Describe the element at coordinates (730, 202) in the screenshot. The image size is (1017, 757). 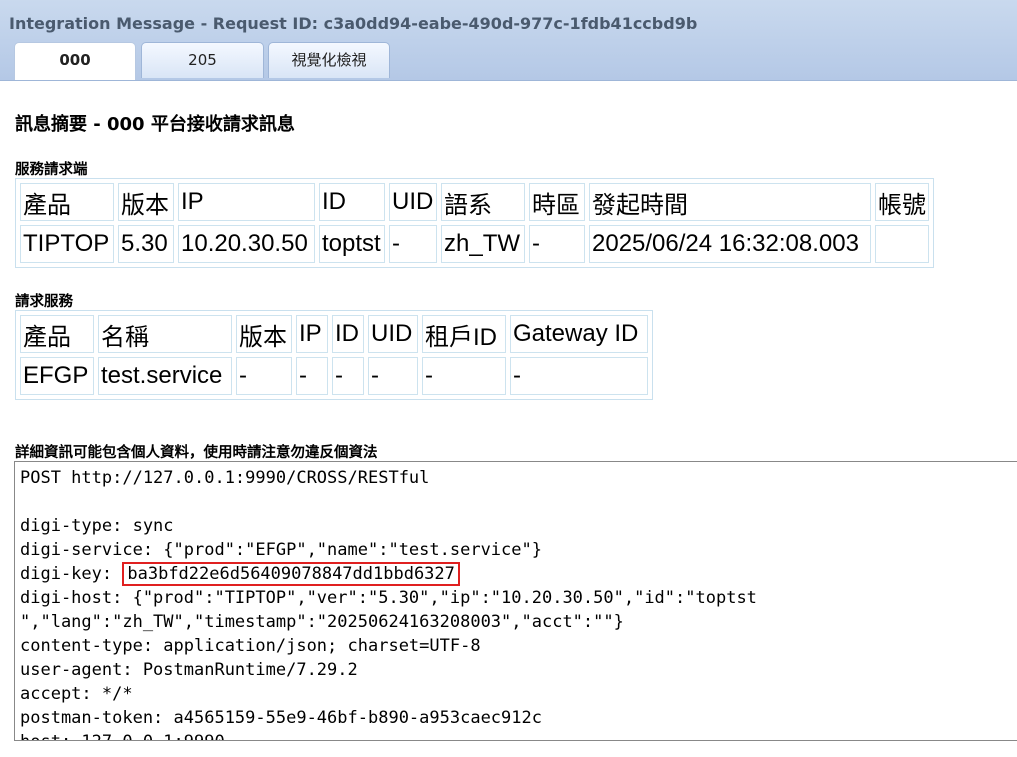
I see `header-cell: 發起時間` at that location.